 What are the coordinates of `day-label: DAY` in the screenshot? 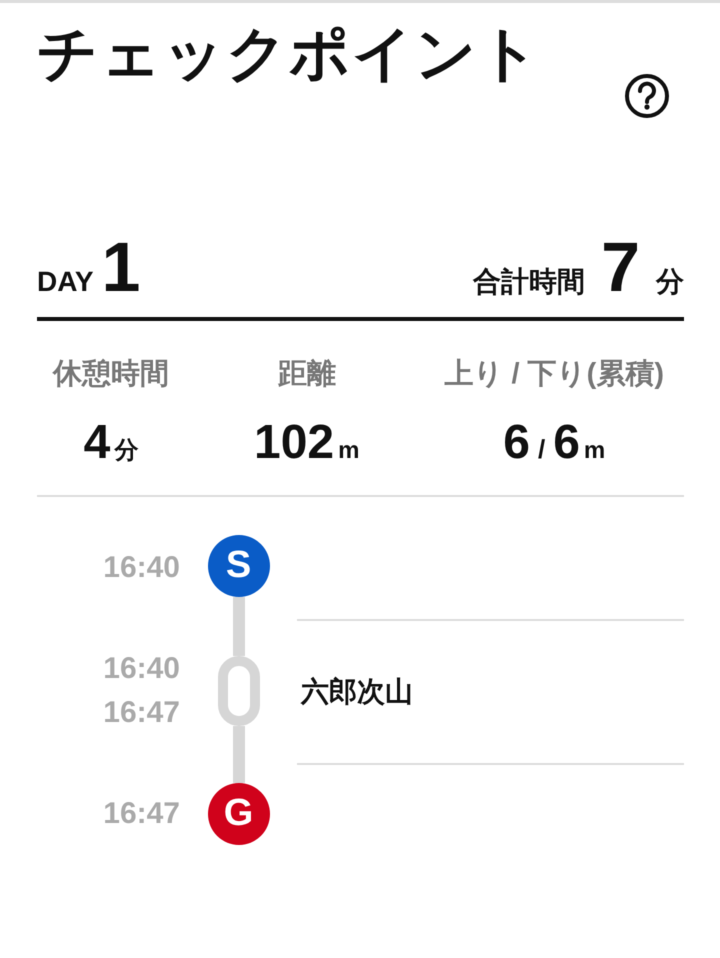 It's located at (65, 282).